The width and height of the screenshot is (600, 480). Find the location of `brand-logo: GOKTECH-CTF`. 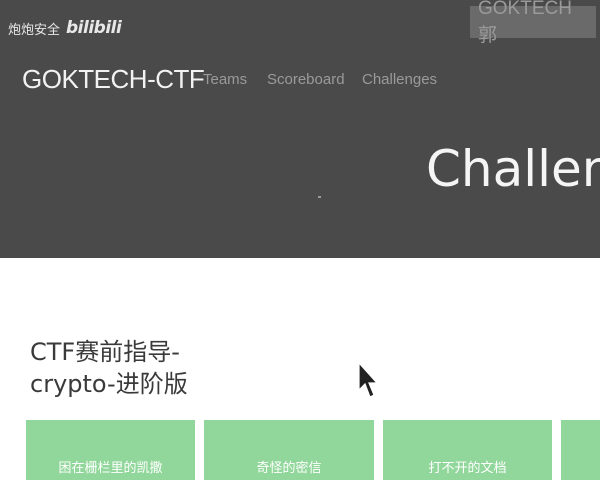

brand-logo: GOKTECH-CTF is located at coordinates (113, 79).